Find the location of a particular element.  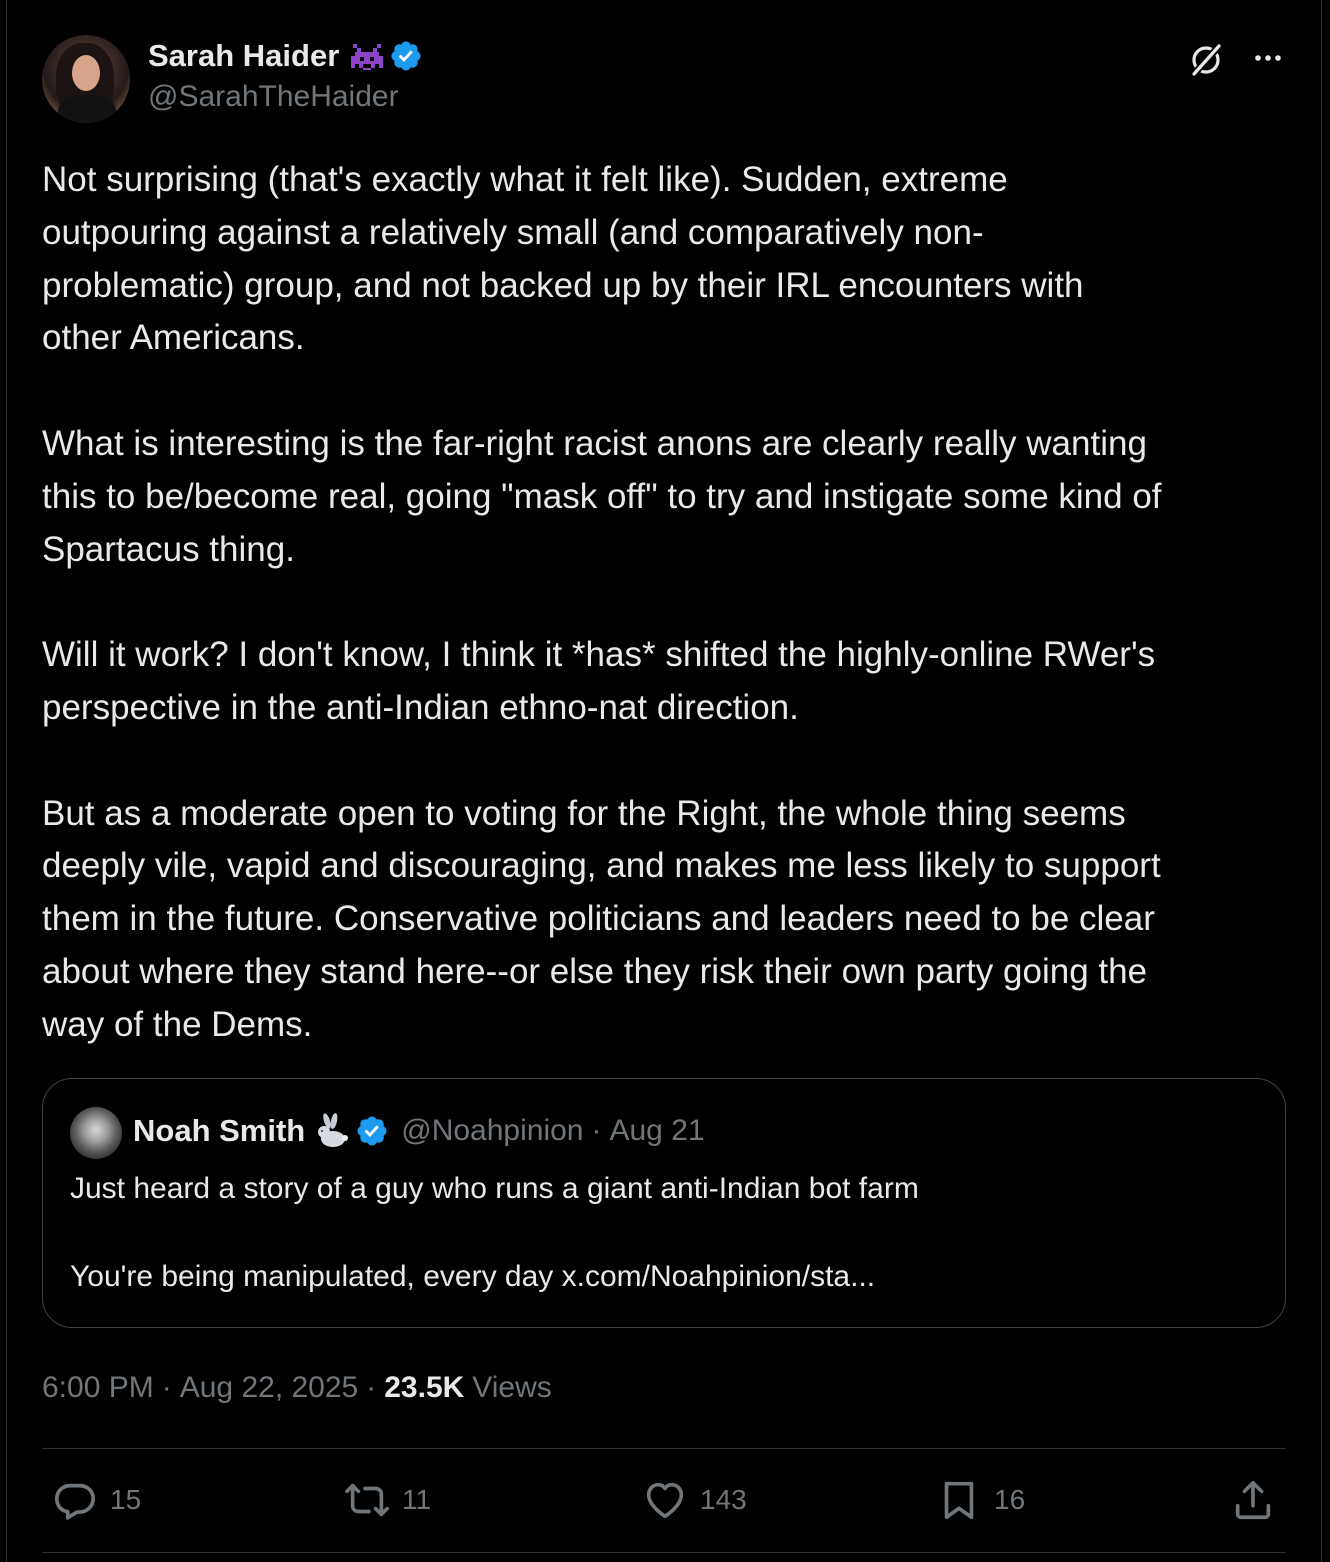

like-count: 143 is located at coordinates (723, 1499).